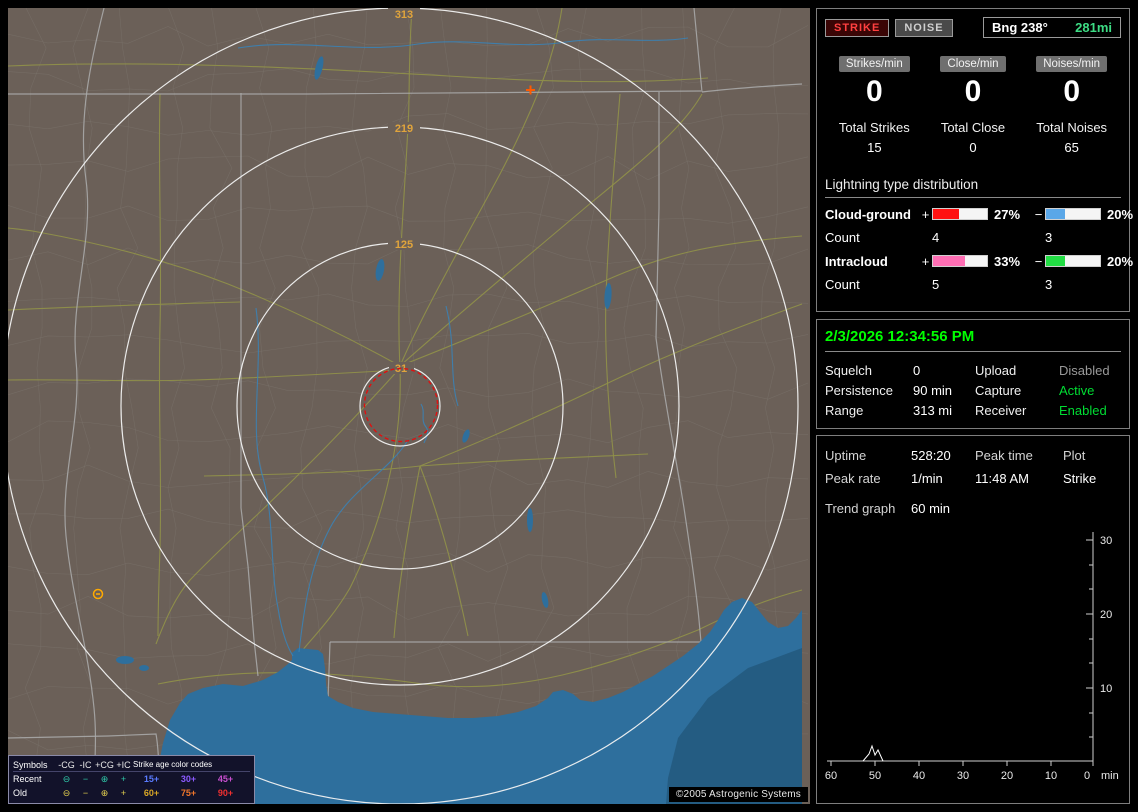  Describe the element at coordinates (973, 370) in the screenshot. I see `status-row-squelch: Squelch 0 Upload Disabled` at that location.